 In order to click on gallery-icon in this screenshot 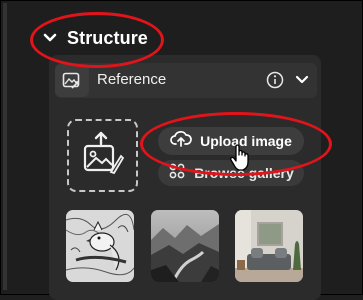, I will do `click(177, 173)`.